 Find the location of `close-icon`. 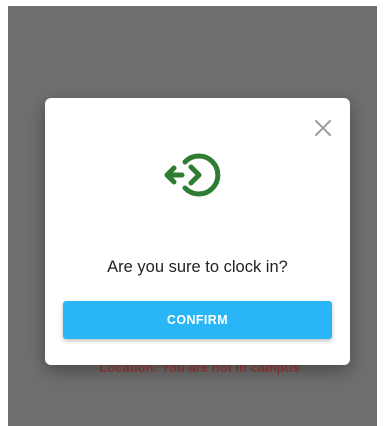

close-icon is located at coordinates (323, 128).